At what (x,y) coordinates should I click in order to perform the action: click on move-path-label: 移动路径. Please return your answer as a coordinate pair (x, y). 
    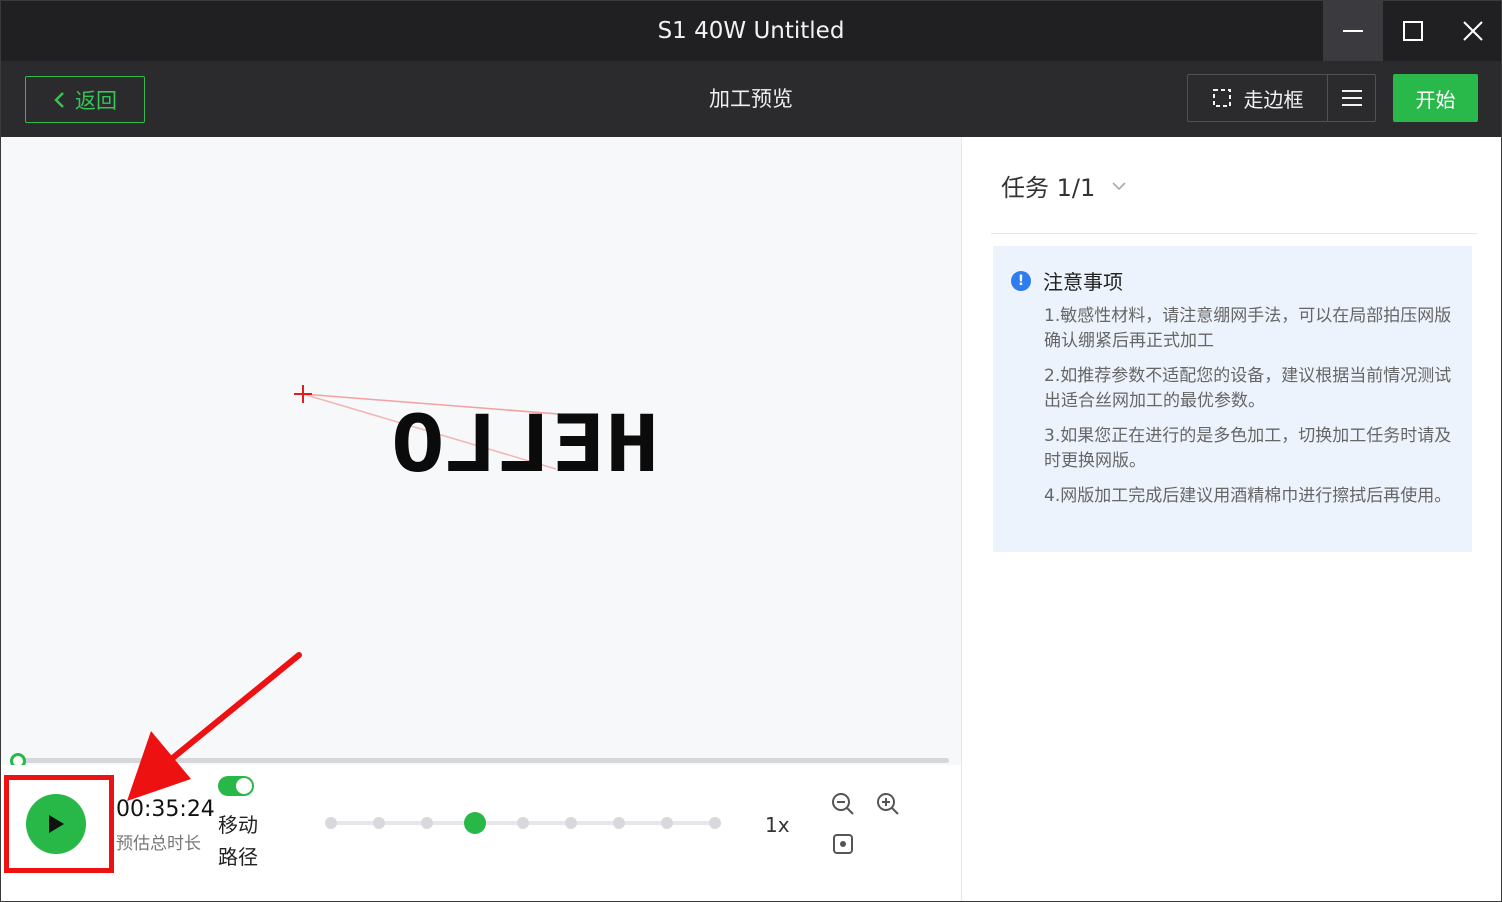
    Looking at the image, I should click on (238, 841).